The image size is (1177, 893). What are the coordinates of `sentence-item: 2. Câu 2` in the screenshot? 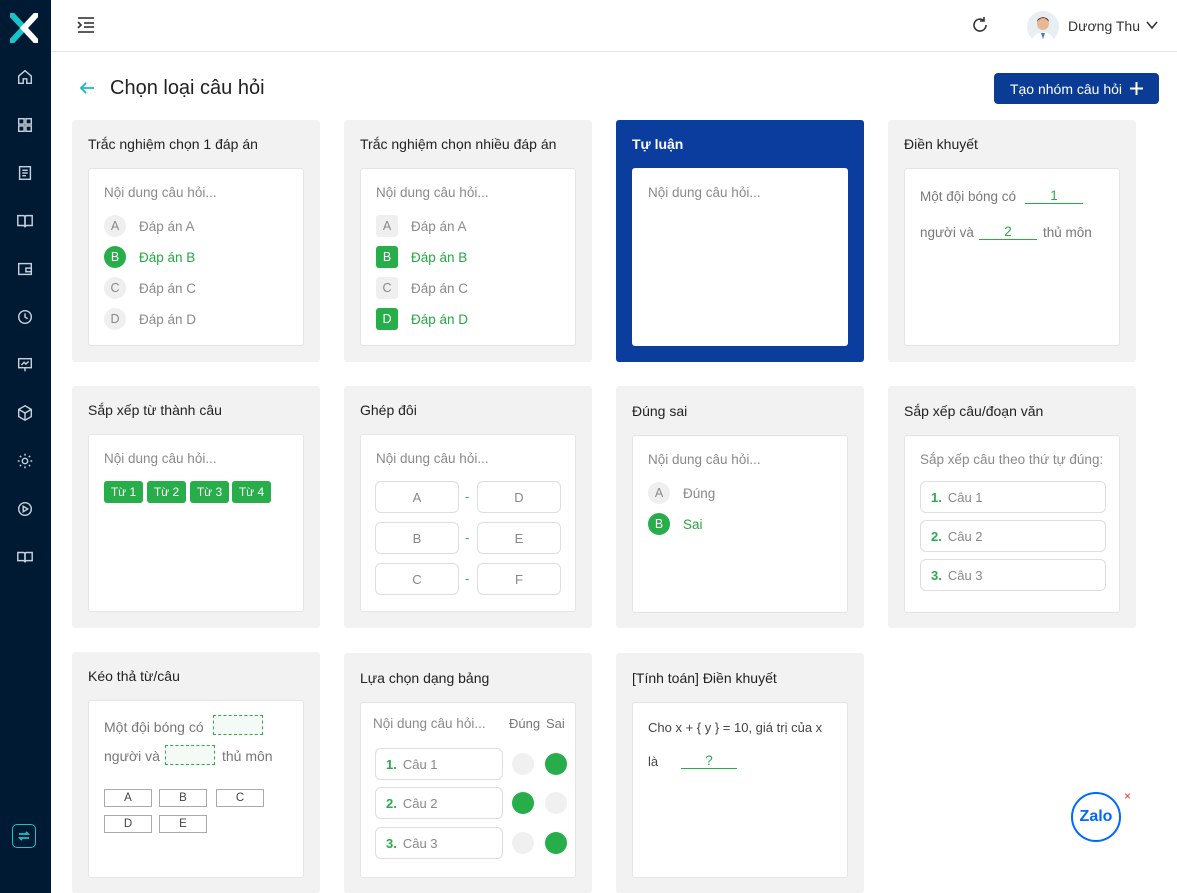 It's located at (1013, 536).